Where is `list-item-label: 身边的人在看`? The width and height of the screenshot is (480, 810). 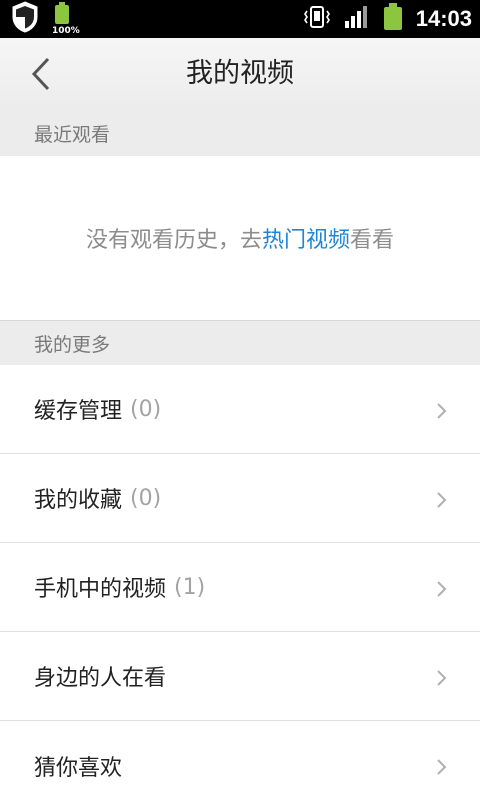 list-item-label: 身边的人在看 is located at coordinates (100, 678).